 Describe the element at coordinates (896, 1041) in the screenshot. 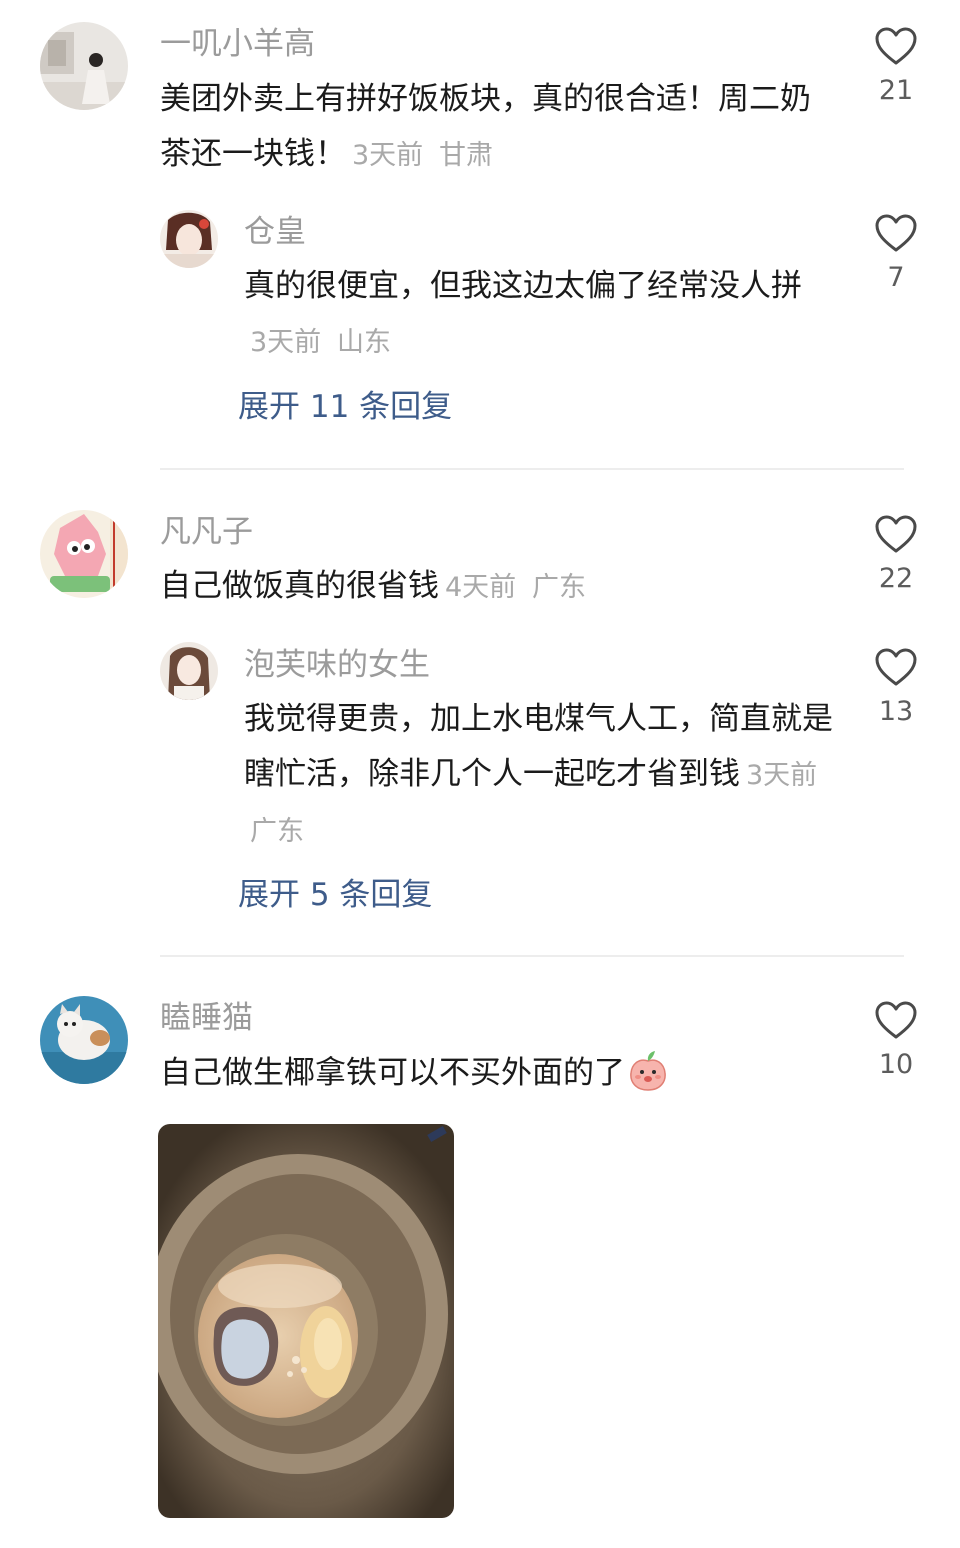

I see `like-button: 10` at that location.